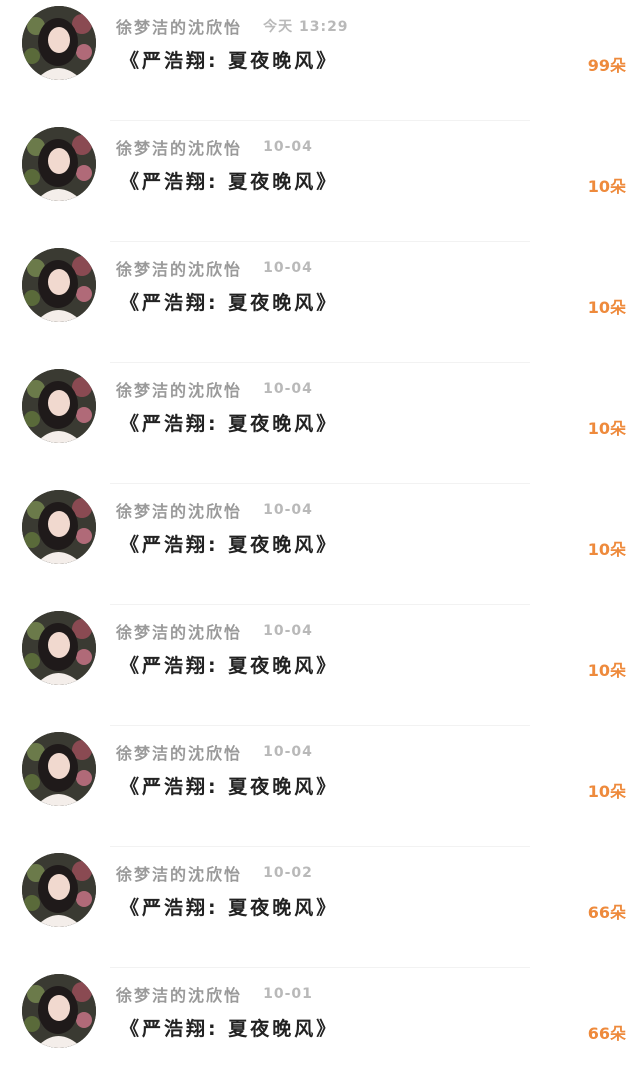 The width and height of the screenshot is (640, 1089). I want to click on timestamp: 10-01, so click(288, 994).